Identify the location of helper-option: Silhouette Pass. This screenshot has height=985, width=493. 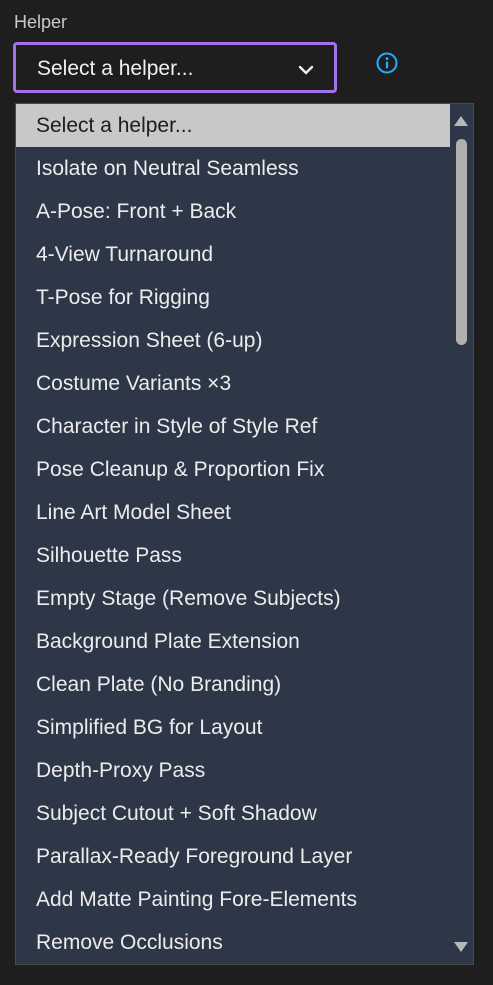
(233, 555).